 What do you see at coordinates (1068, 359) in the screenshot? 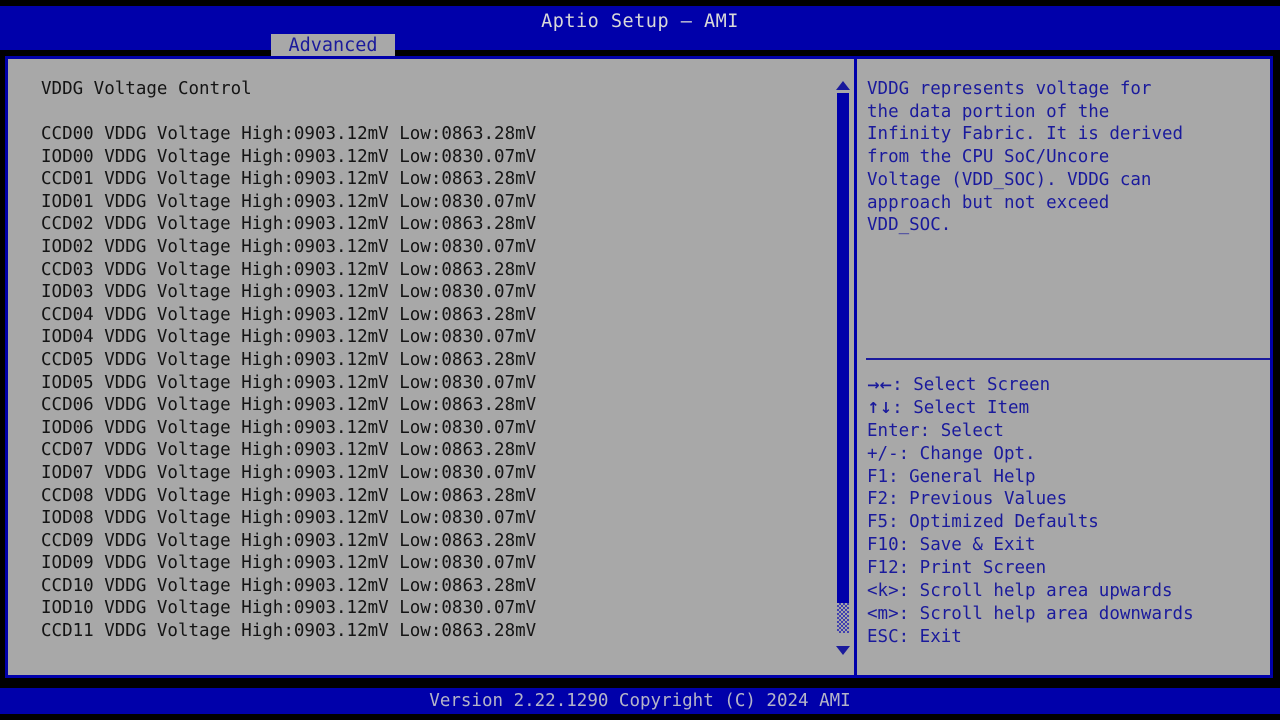
I see `help-separator` at bounding box center [1068, 359].